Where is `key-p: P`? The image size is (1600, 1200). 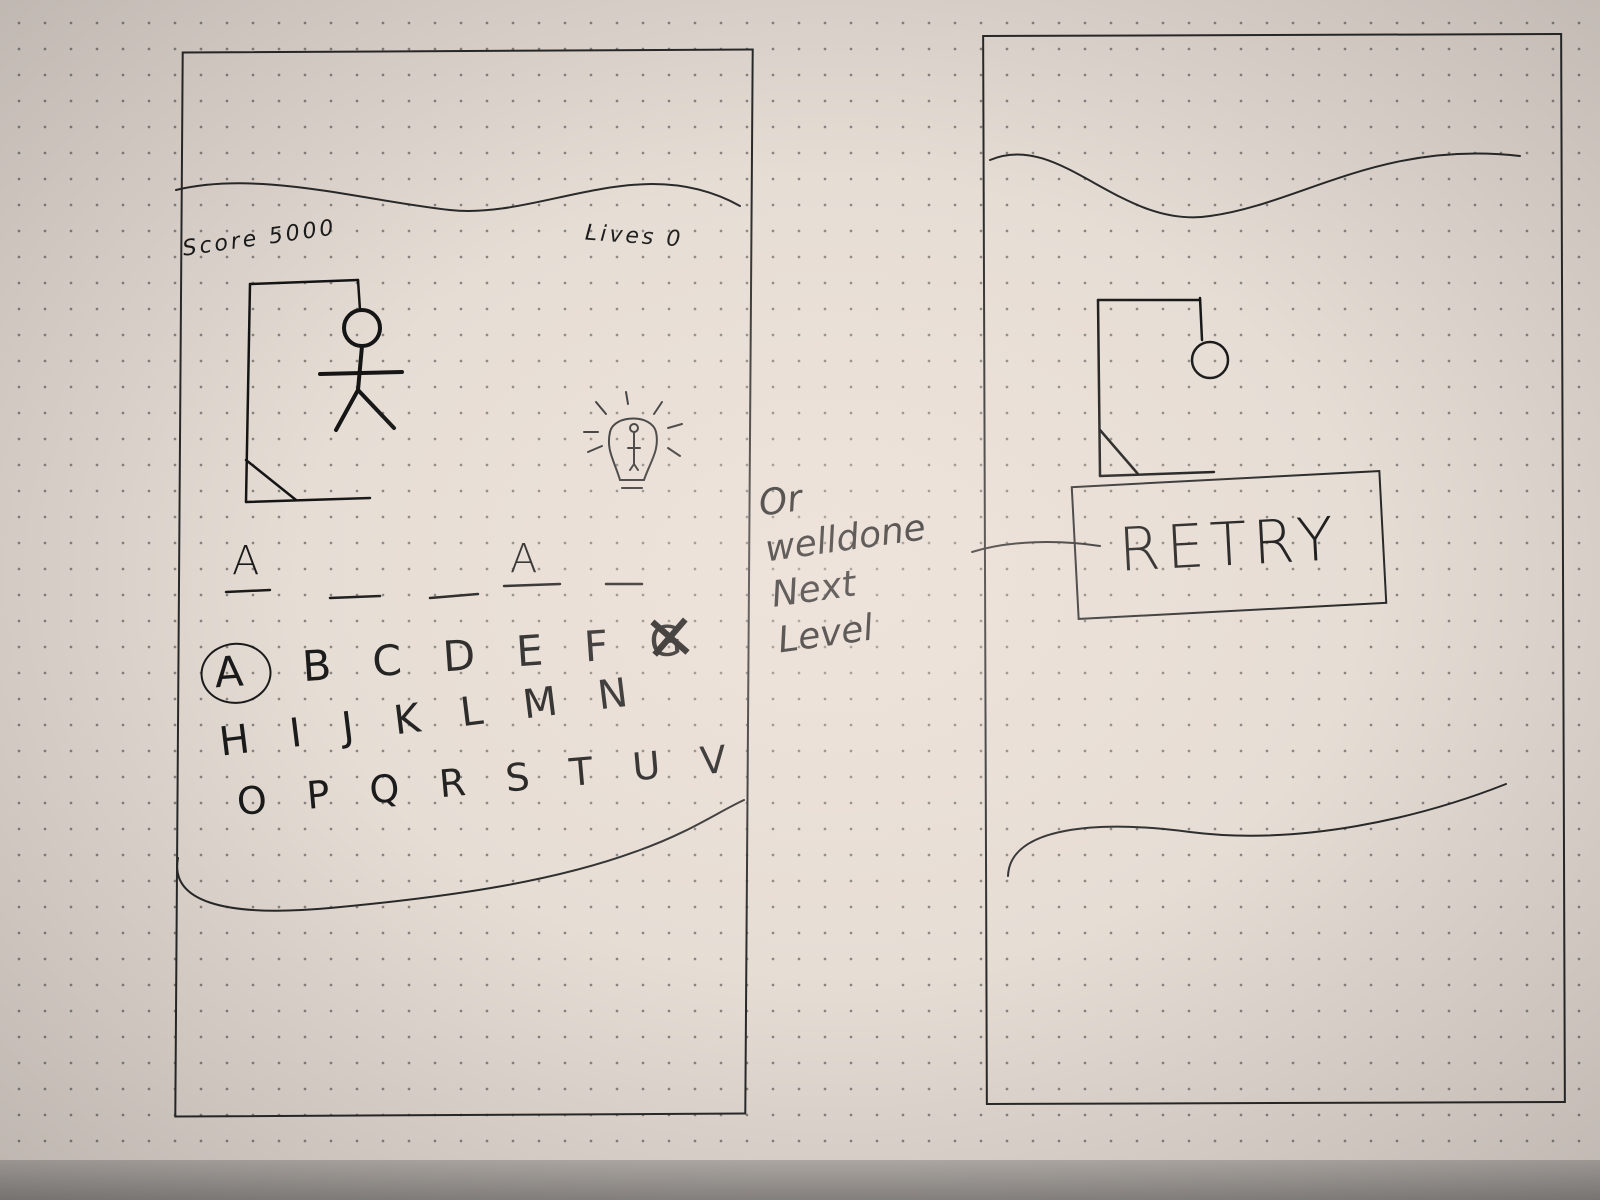
key-p: P is located at coordinates (325, 794).